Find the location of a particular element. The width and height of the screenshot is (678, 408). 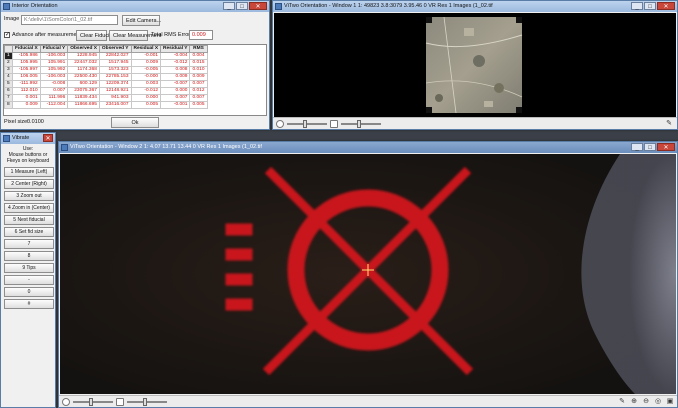

row-header: 6 is located at coordinates (8, 91).